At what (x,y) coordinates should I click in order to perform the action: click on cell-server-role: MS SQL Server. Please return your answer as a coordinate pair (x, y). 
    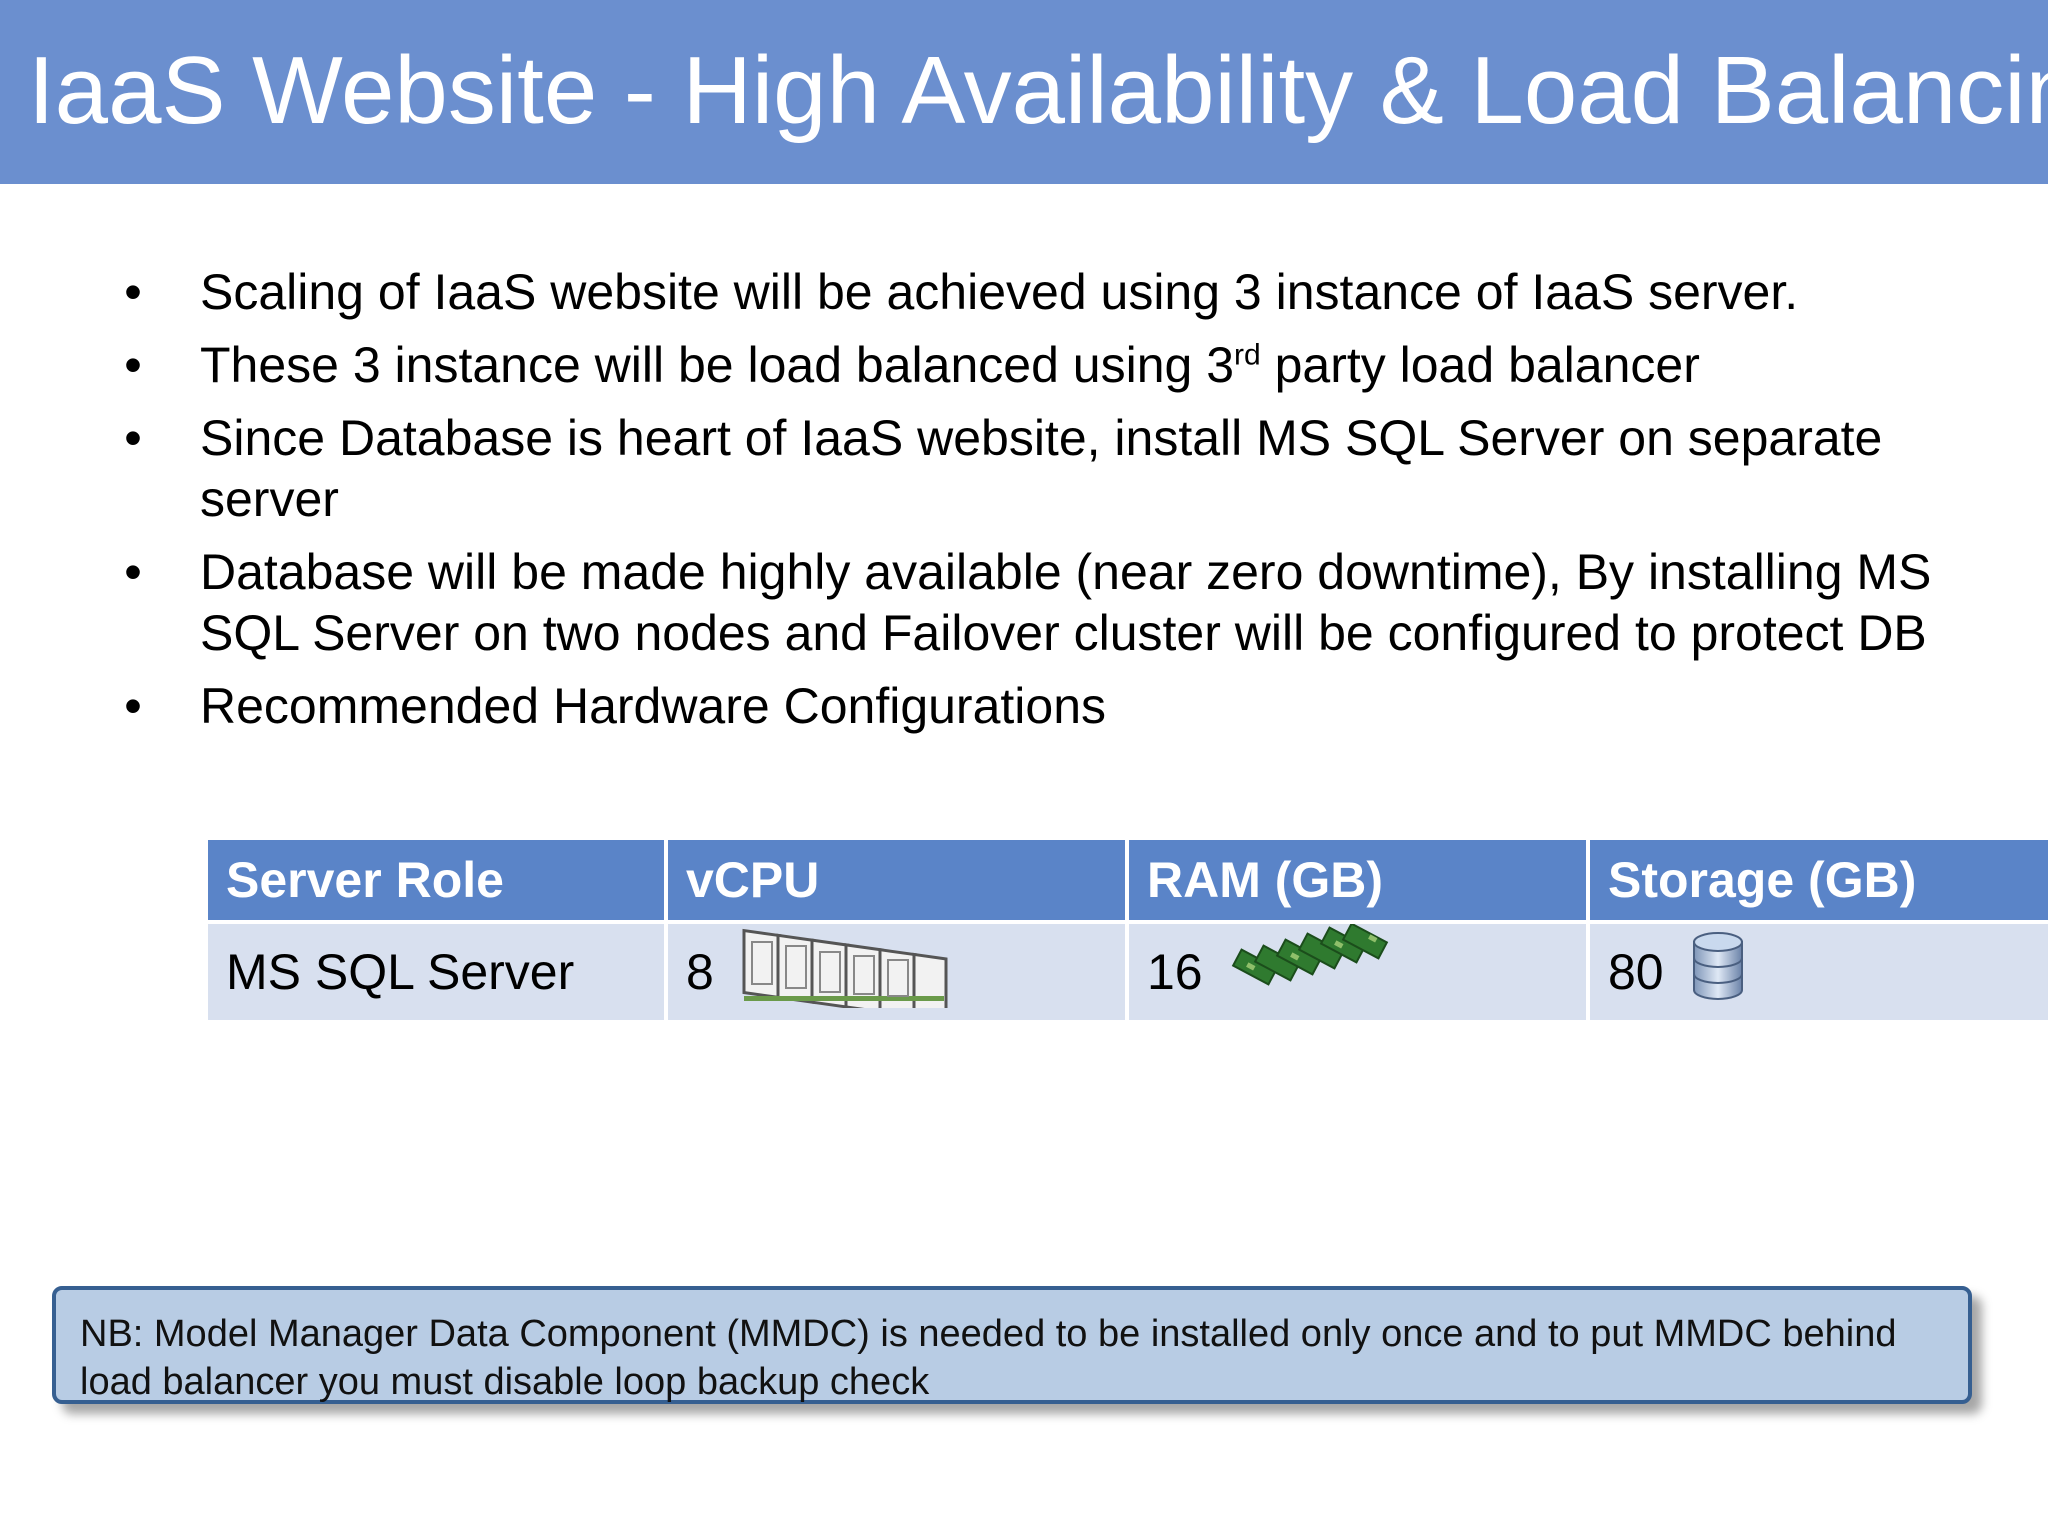
    Looking at the image, I should click on (436, 972).